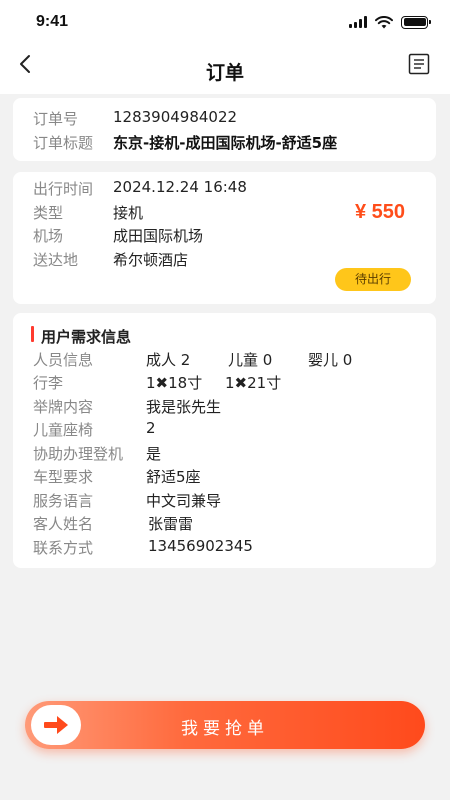  What do you see at coordinates (48, 383) in the screenshot?
I see `luggage-label: 行李` at bounding box center [48, 383].